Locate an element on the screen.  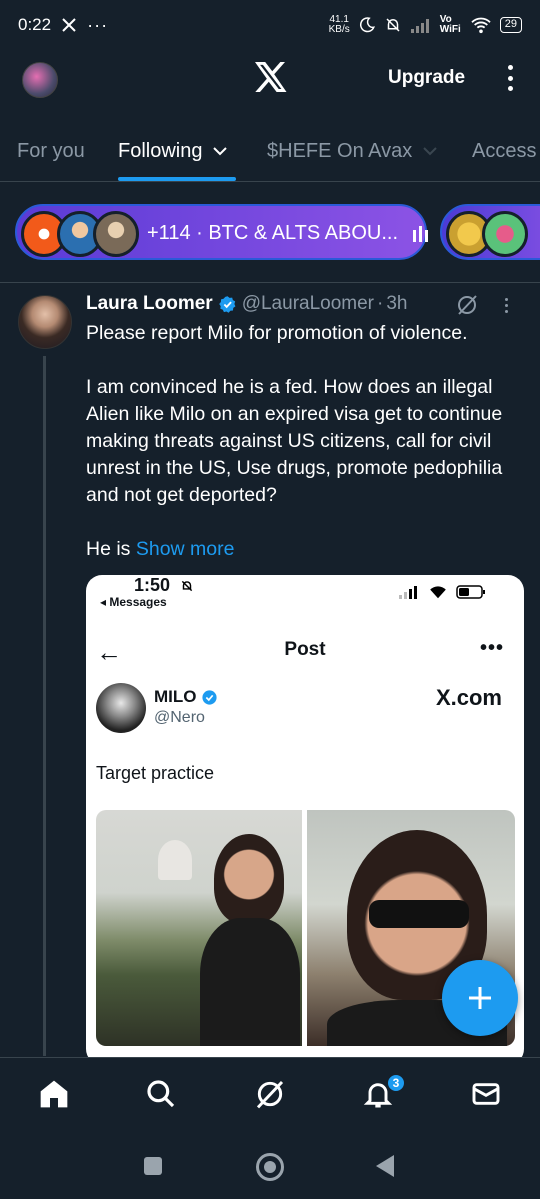
home-button is located at coordinates (270, 1167).